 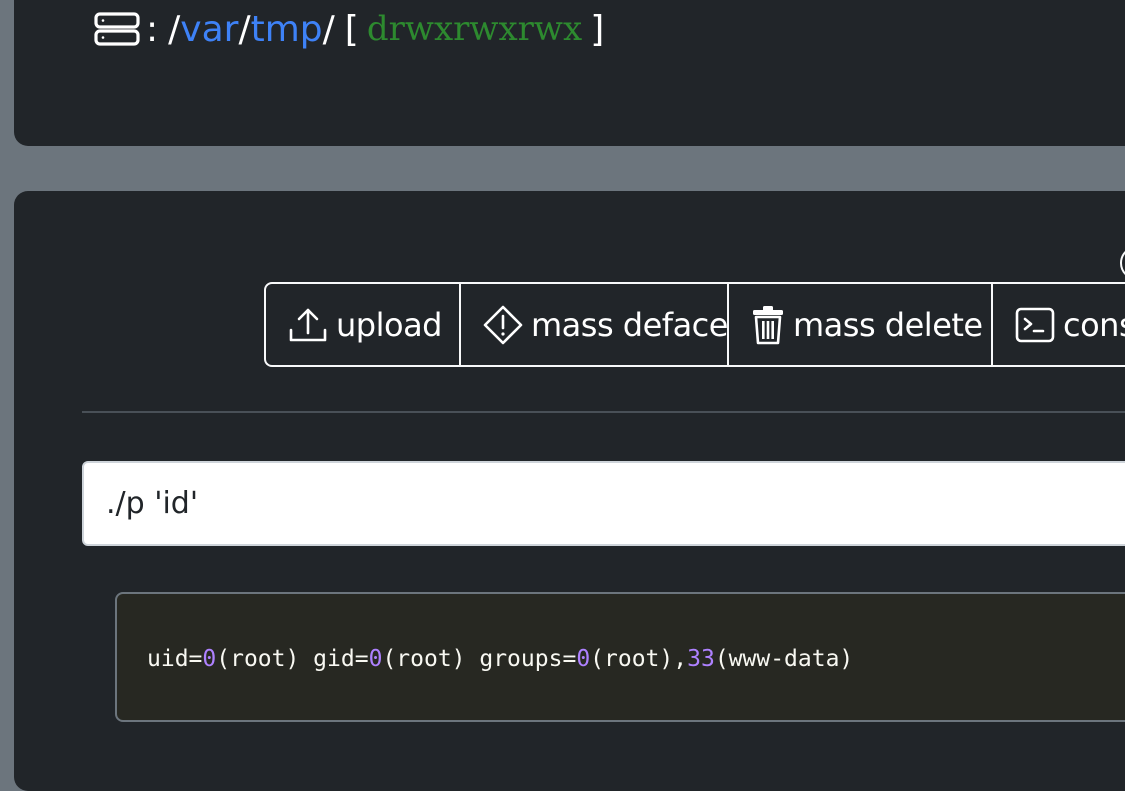 I want to click on permission-open-bracket: [, so click(x=351, y=29).